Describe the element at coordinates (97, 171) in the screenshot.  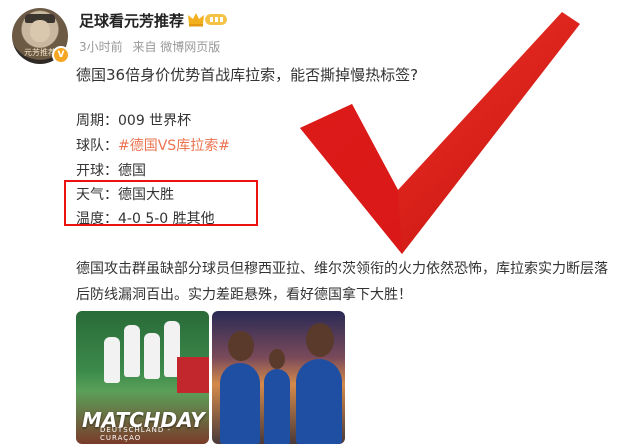
I see `detail-label: 开球：` at that location.